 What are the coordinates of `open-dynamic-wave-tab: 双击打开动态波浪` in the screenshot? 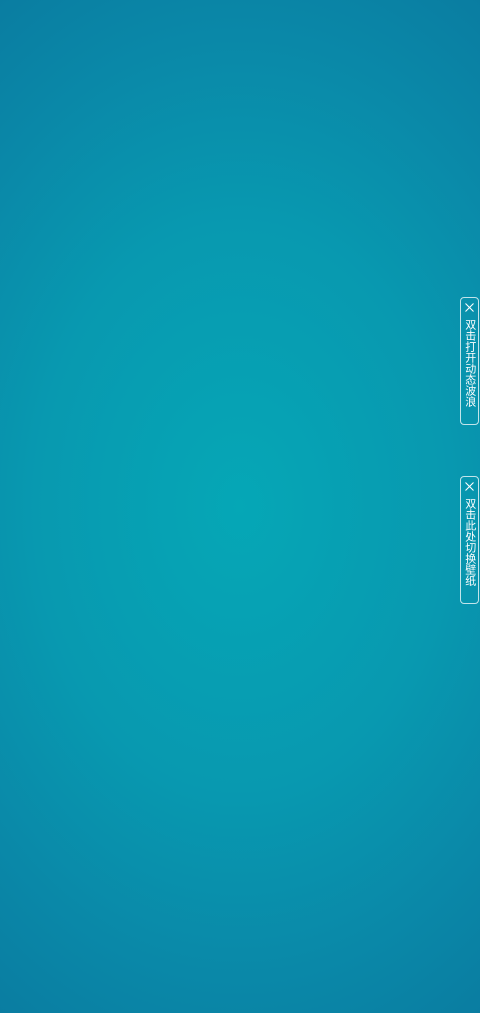 It's located at (469, 361).